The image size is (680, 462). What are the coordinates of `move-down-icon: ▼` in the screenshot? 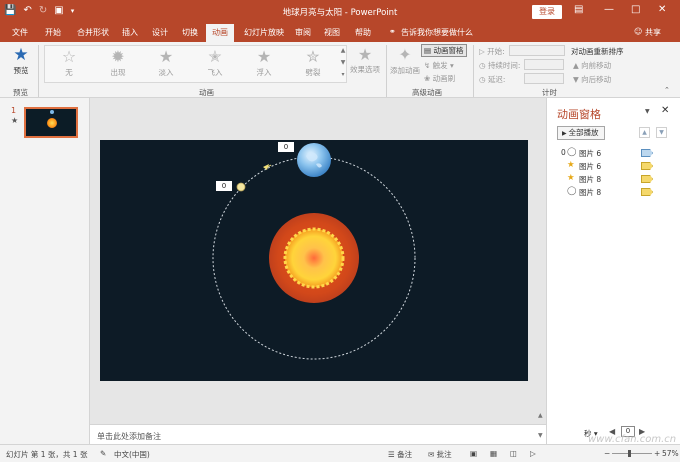 It's located at (661, 132).